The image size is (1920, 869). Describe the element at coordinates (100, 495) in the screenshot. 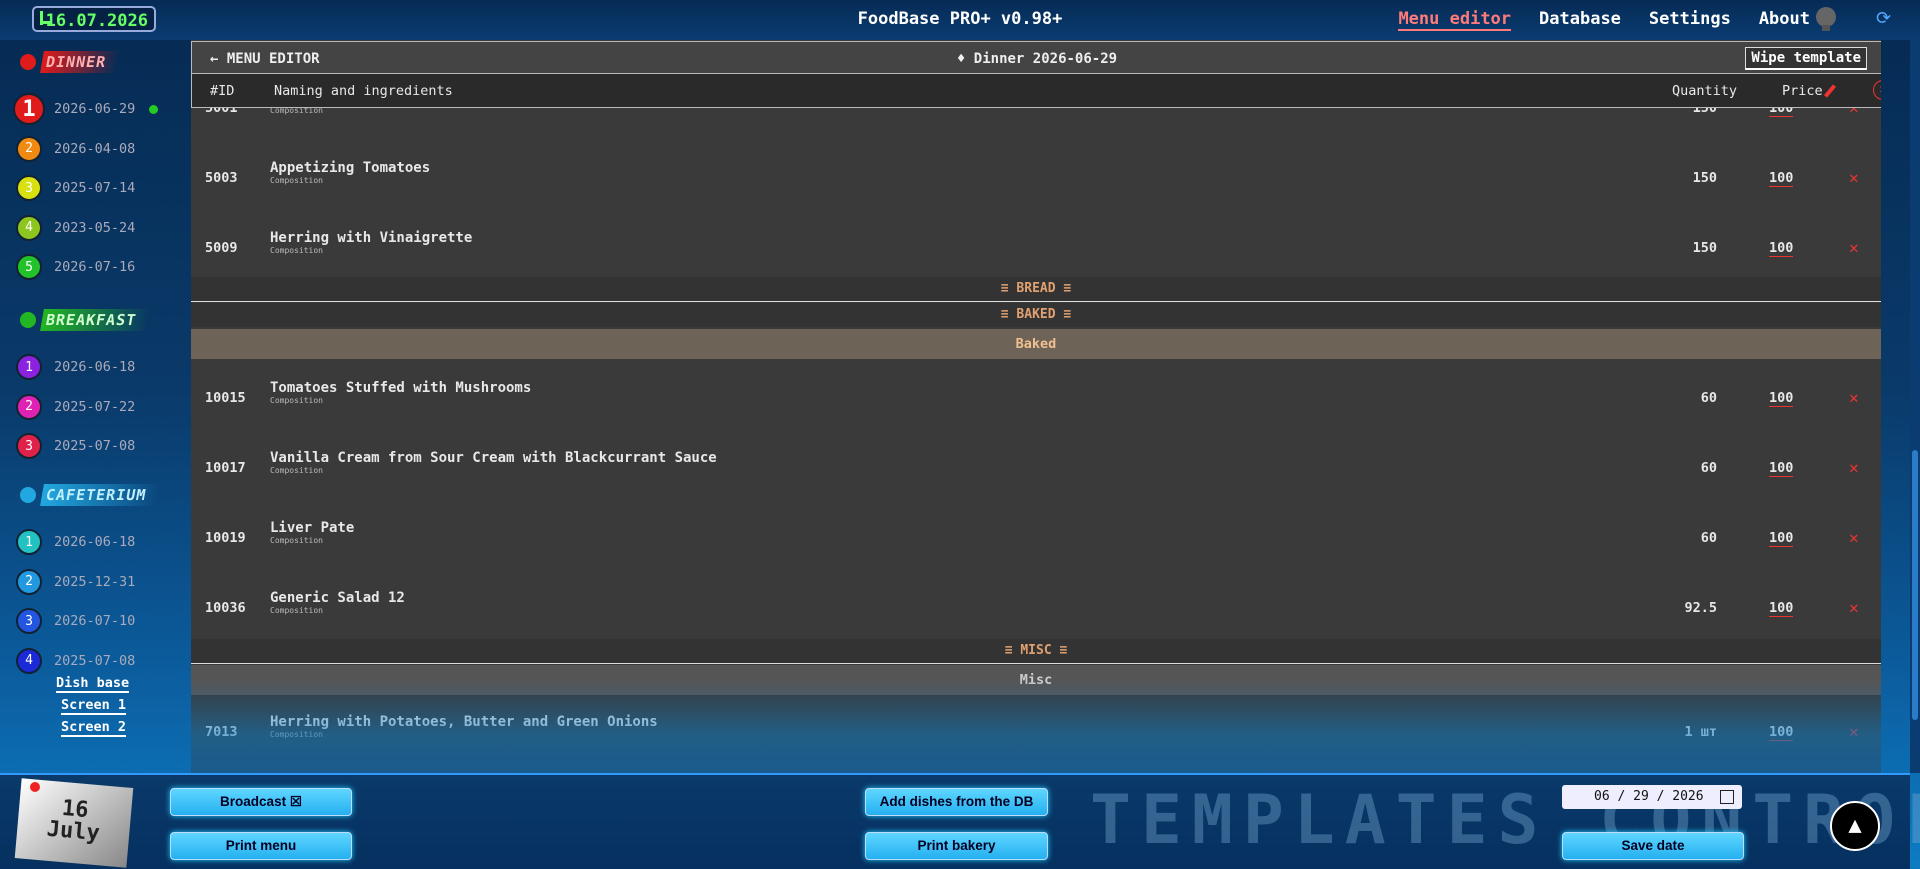

I see `group-label: CAFETERIUM` at that location.